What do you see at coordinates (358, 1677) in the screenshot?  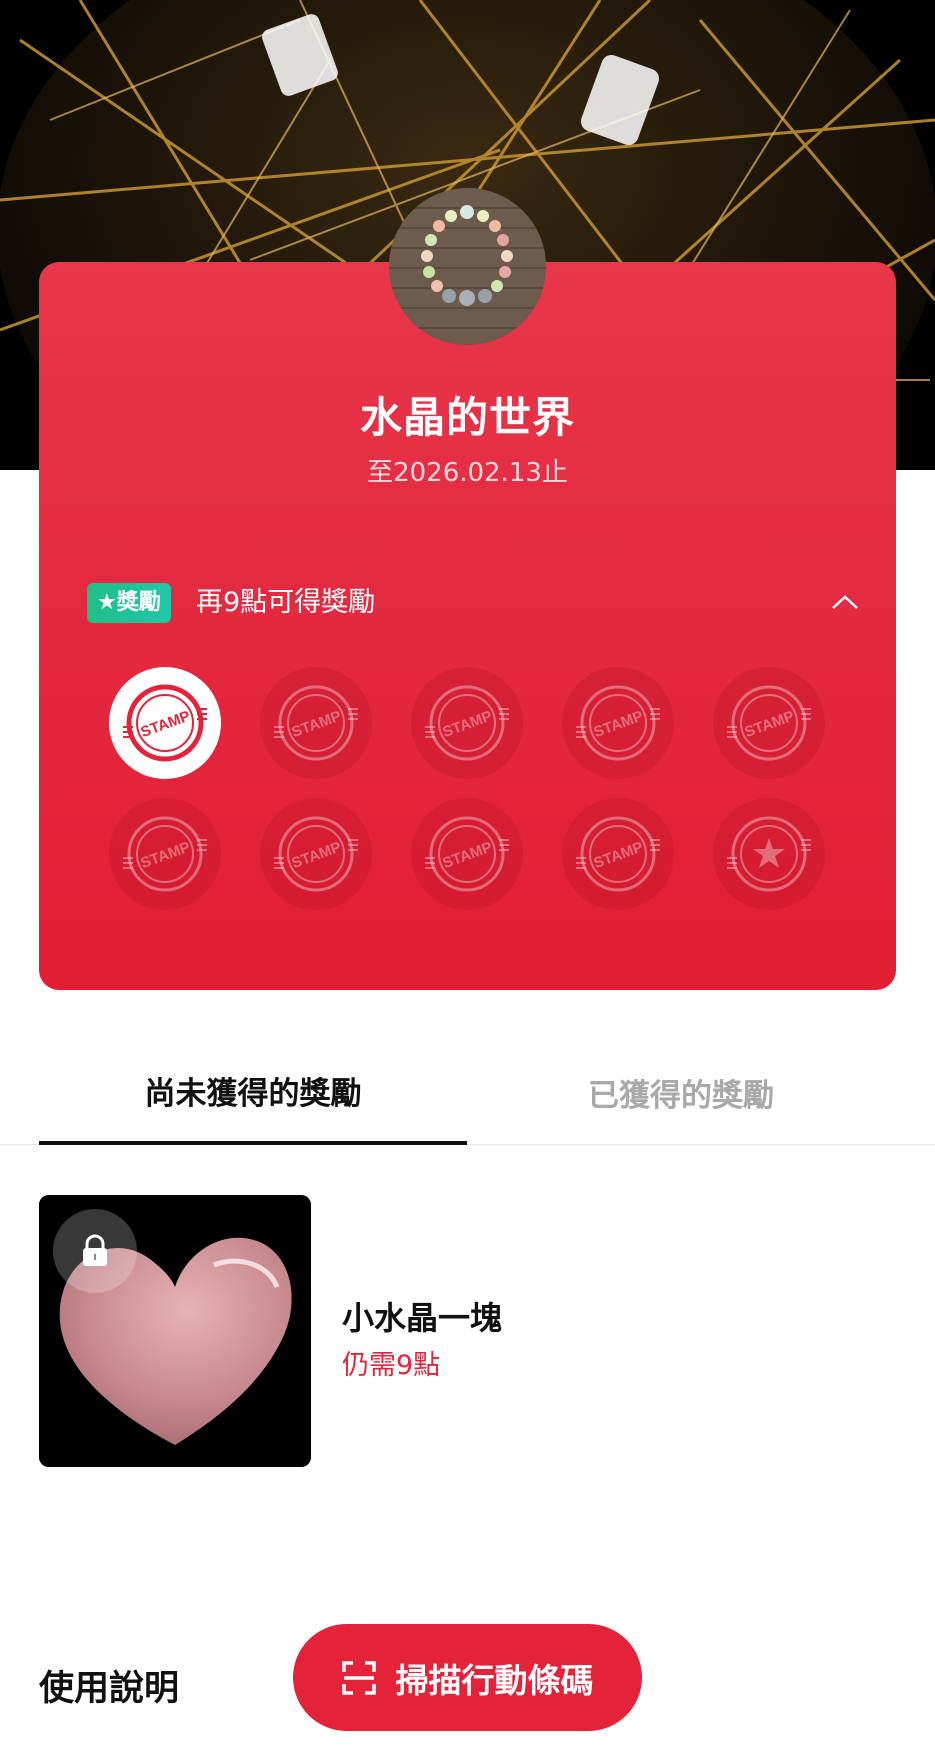 I see `scan-icon` at bounding box center [358, 1677].